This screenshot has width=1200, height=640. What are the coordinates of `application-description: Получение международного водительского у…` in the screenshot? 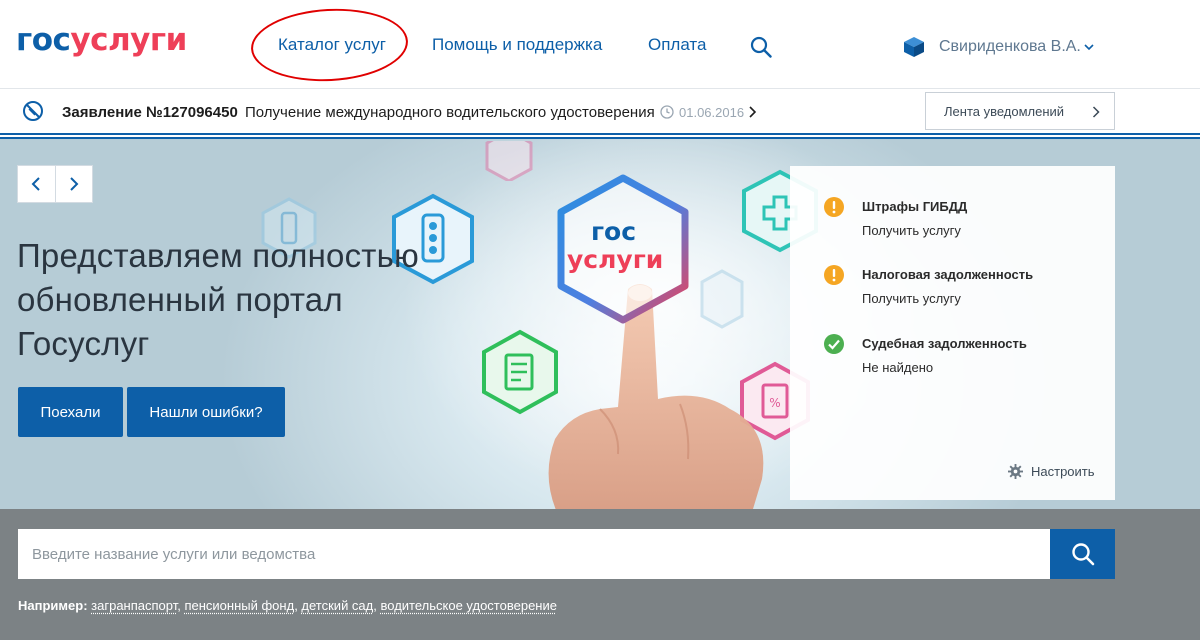 It's located at (450, 112).